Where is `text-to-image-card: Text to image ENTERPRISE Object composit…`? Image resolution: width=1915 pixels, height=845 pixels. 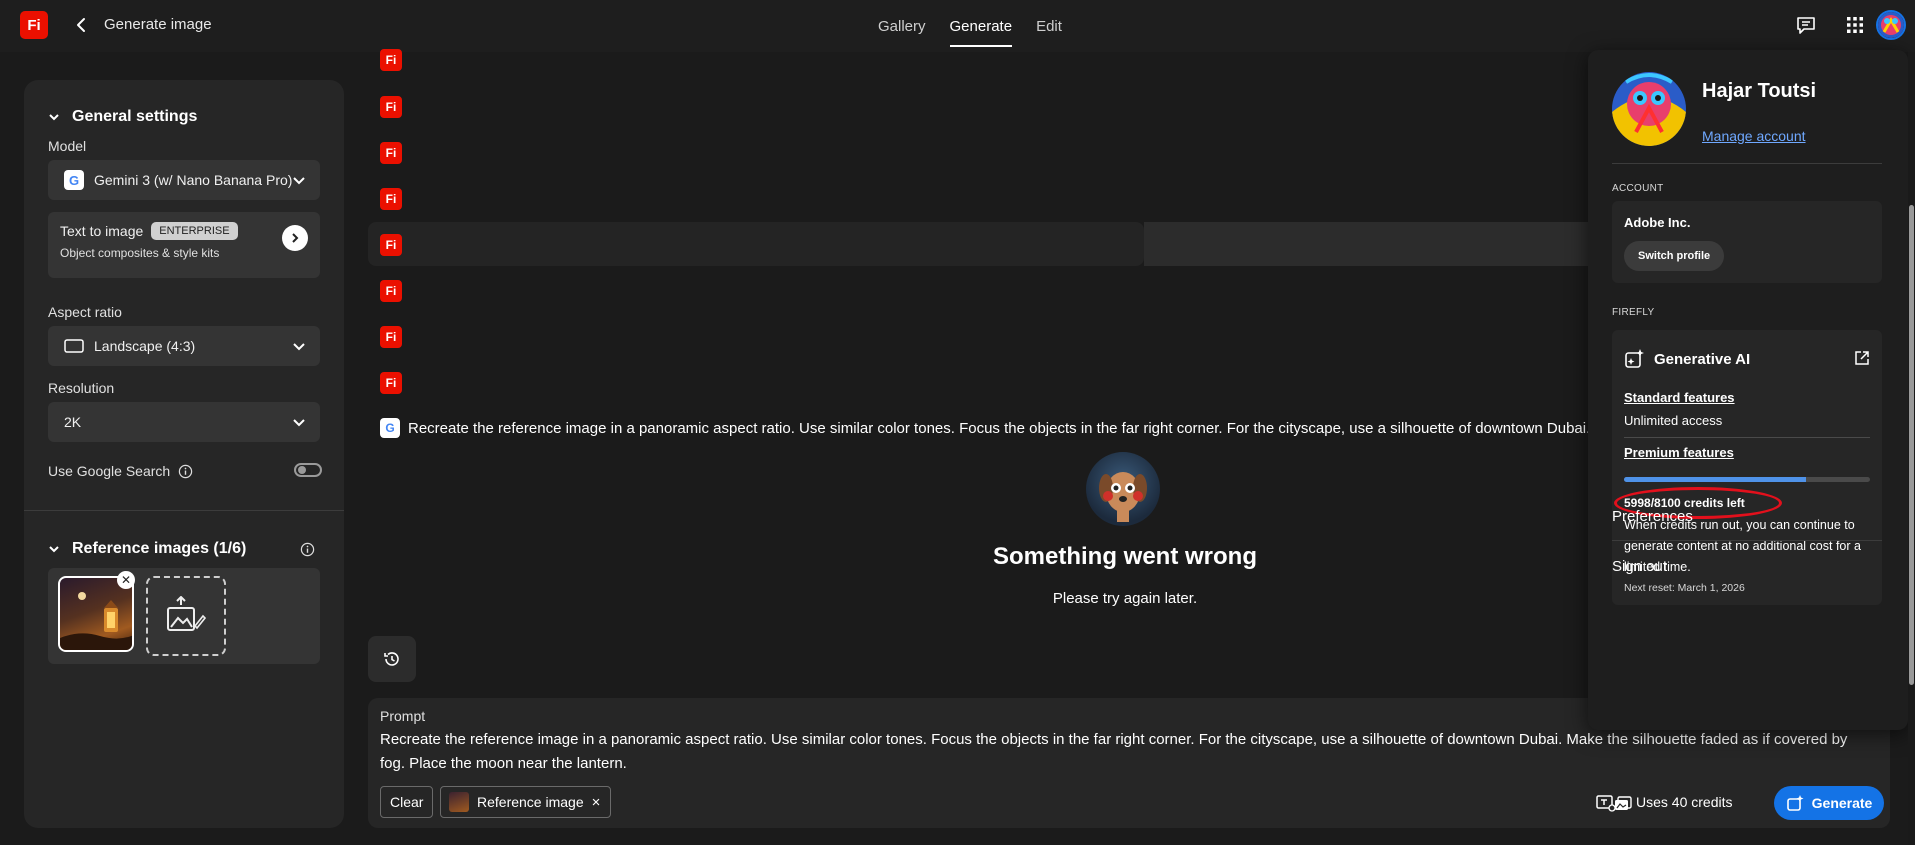
text-to-image-card: Text to image ENTERPRISE Object composit… is located at coordinates (184, 245).